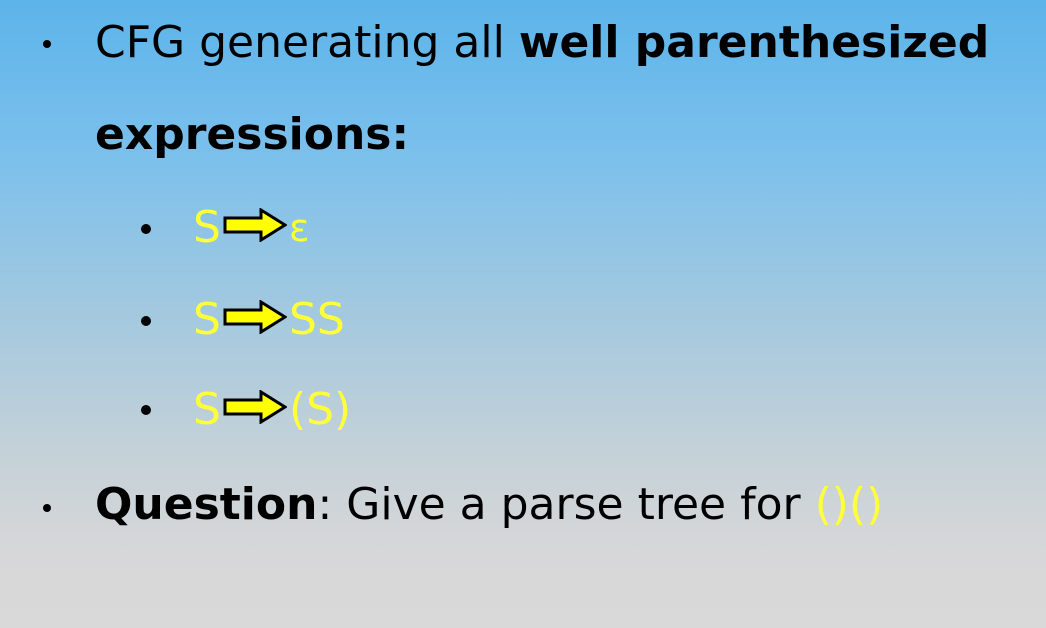 Image resolution: width=1046 pixels, height=628 pixels. Describe the element at coordinates (243, 134) in the screenshot. I see `cfg-bold-text-2: expressions` at that location.